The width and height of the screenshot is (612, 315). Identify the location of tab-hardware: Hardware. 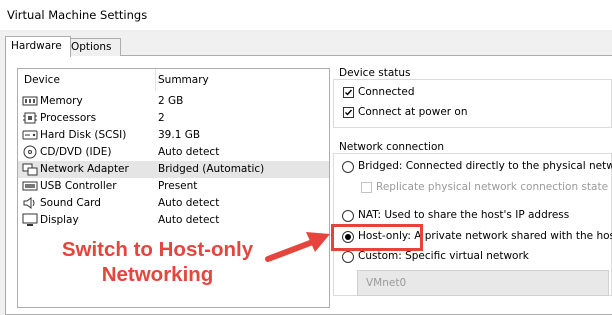
(38, 46).